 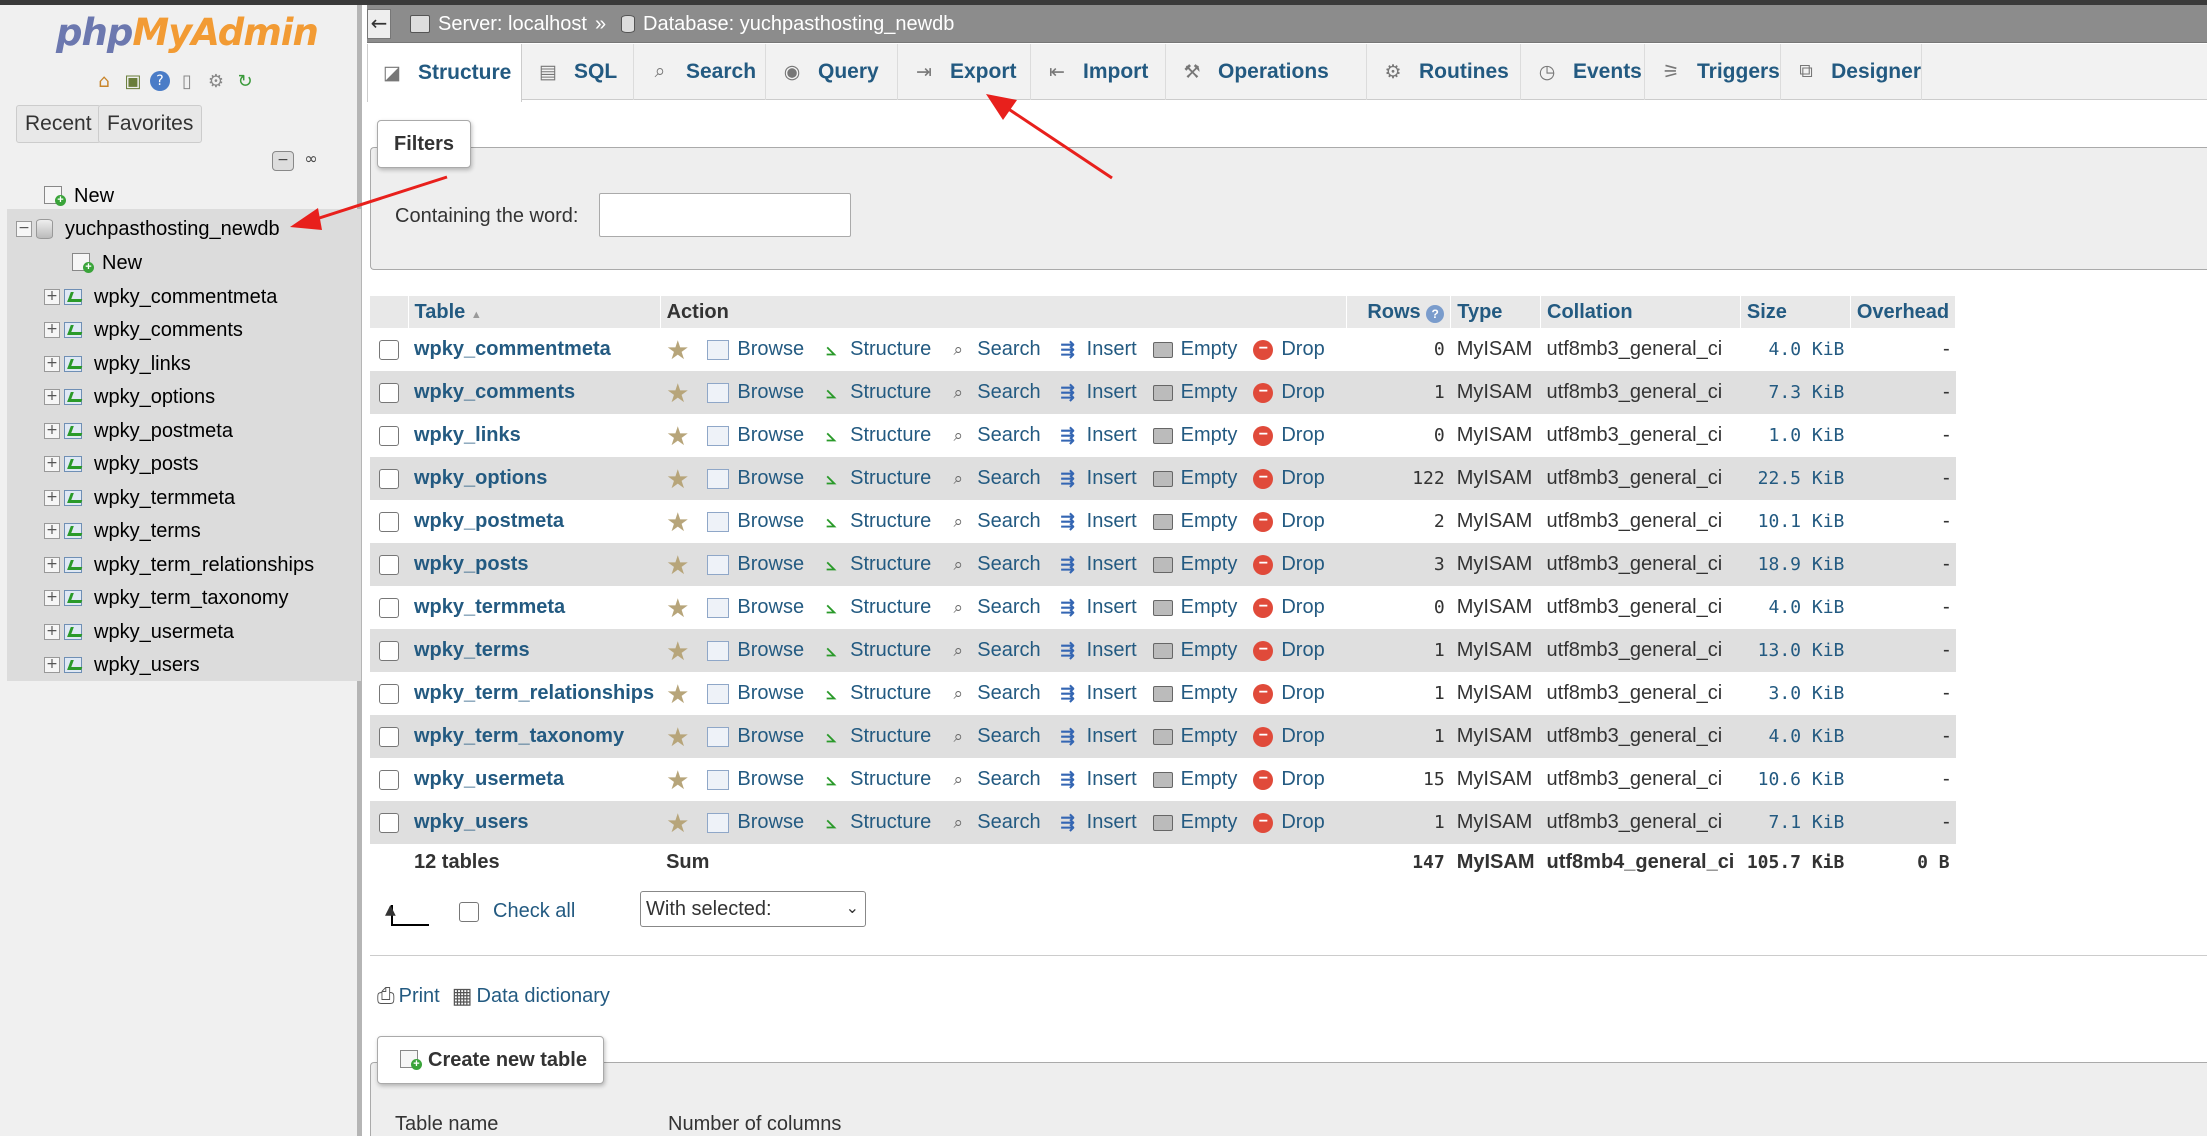 I want to click on table-name-link: wpky_options, so click(x=480, y=478).